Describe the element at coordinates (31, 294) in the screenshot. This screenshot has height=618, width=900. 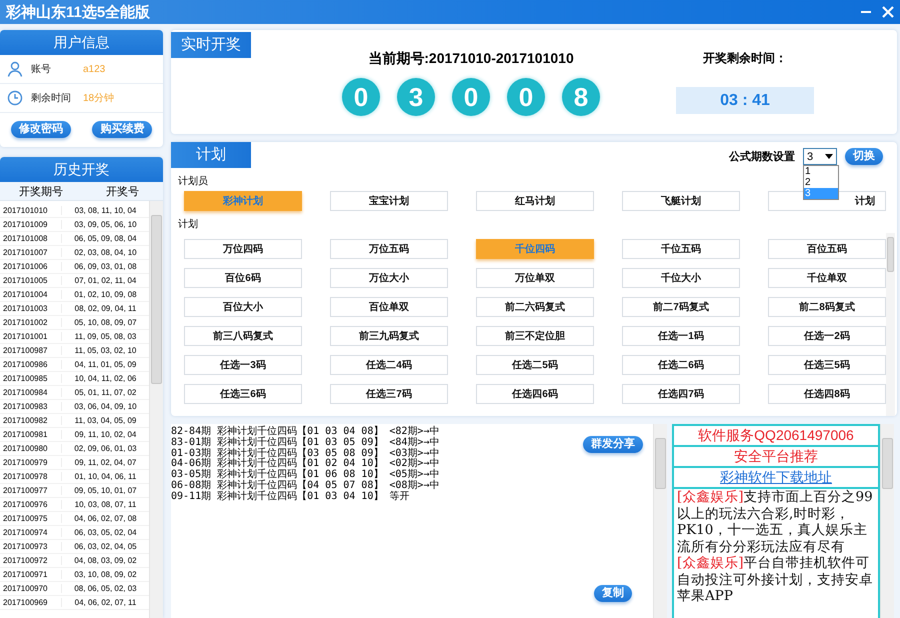
I see `table-cell: 2017101004` at that location.